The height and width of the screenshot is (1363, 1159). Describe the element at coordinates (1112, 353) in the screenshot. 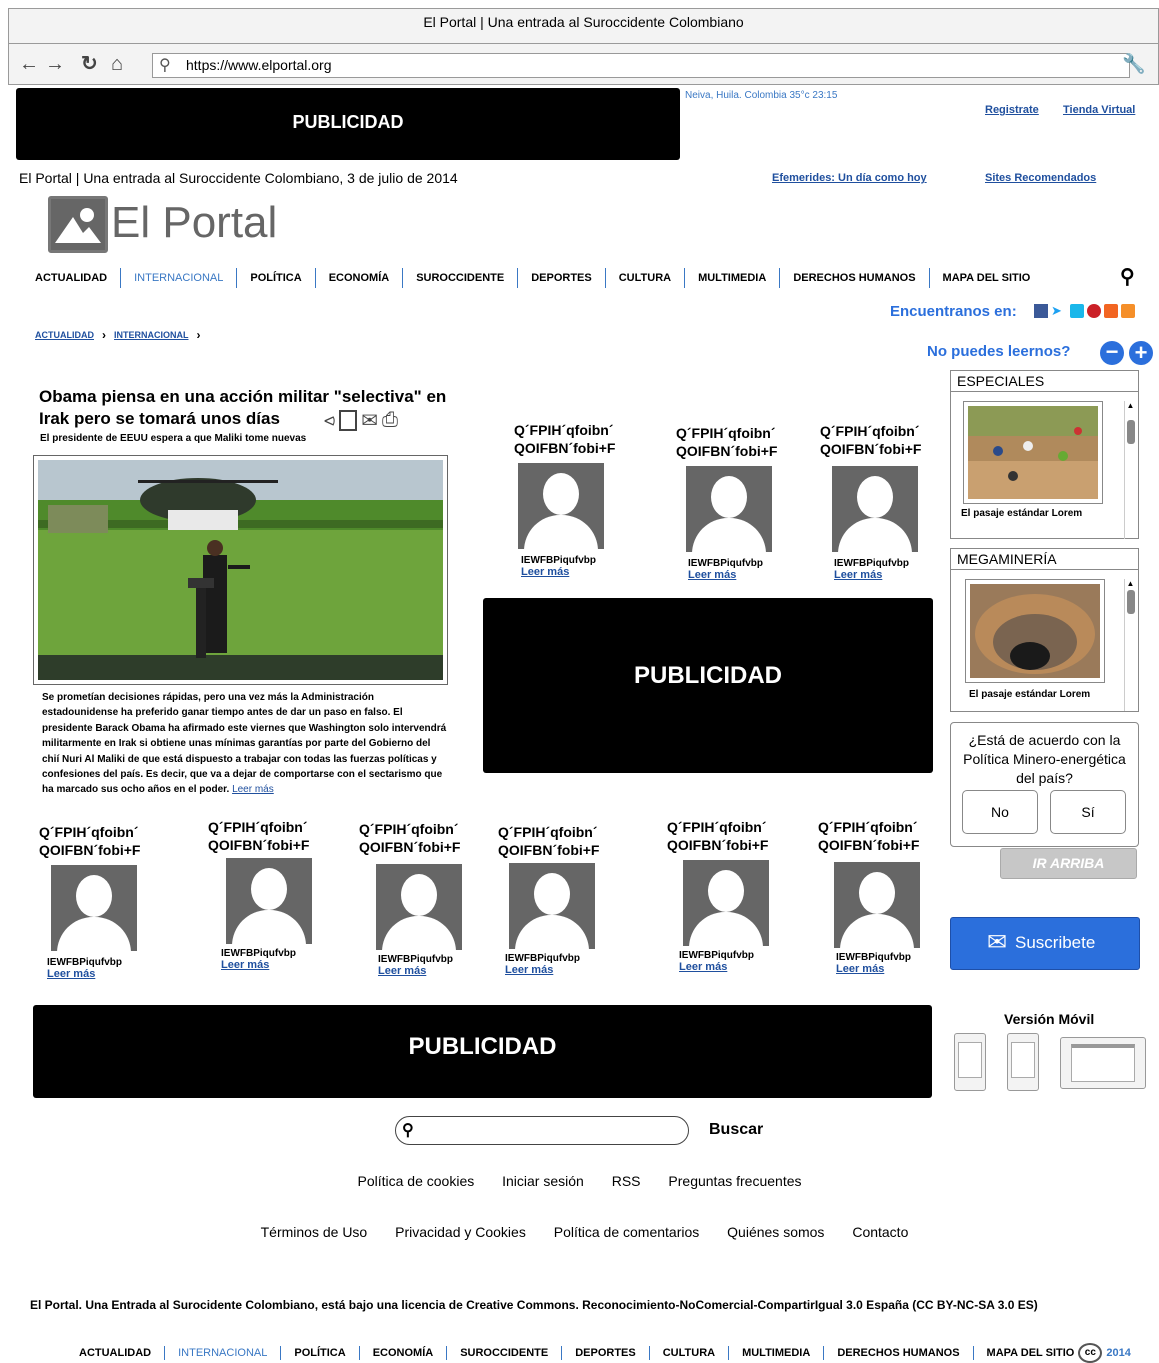

I see `zoom-out-icon: −` at that location.